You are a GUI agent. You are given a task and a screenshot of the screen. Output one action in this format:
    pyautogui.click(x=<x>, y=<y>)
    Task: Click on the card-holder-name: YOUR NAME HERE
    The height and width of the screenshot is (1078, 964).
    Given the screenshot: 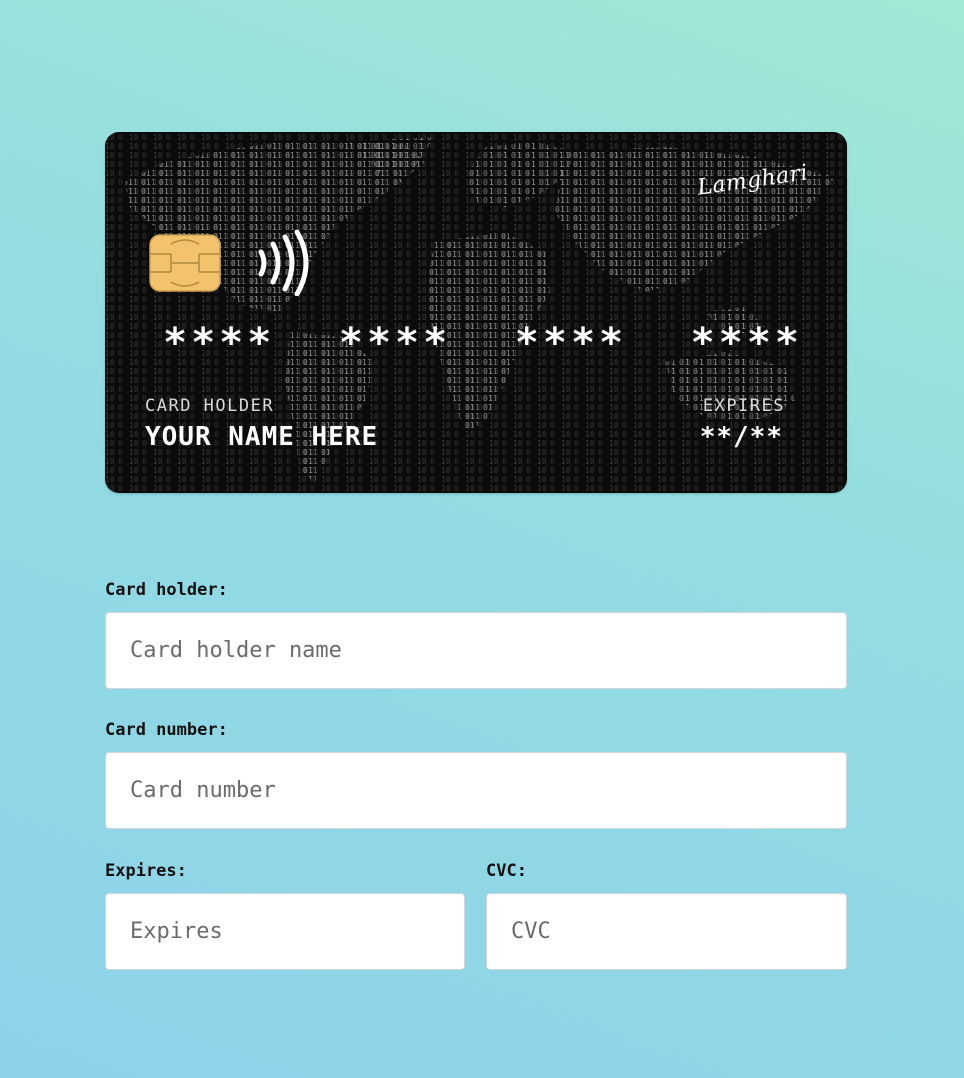 What is the action you would take?
    pyautogui.click(x=262, y=437)
    